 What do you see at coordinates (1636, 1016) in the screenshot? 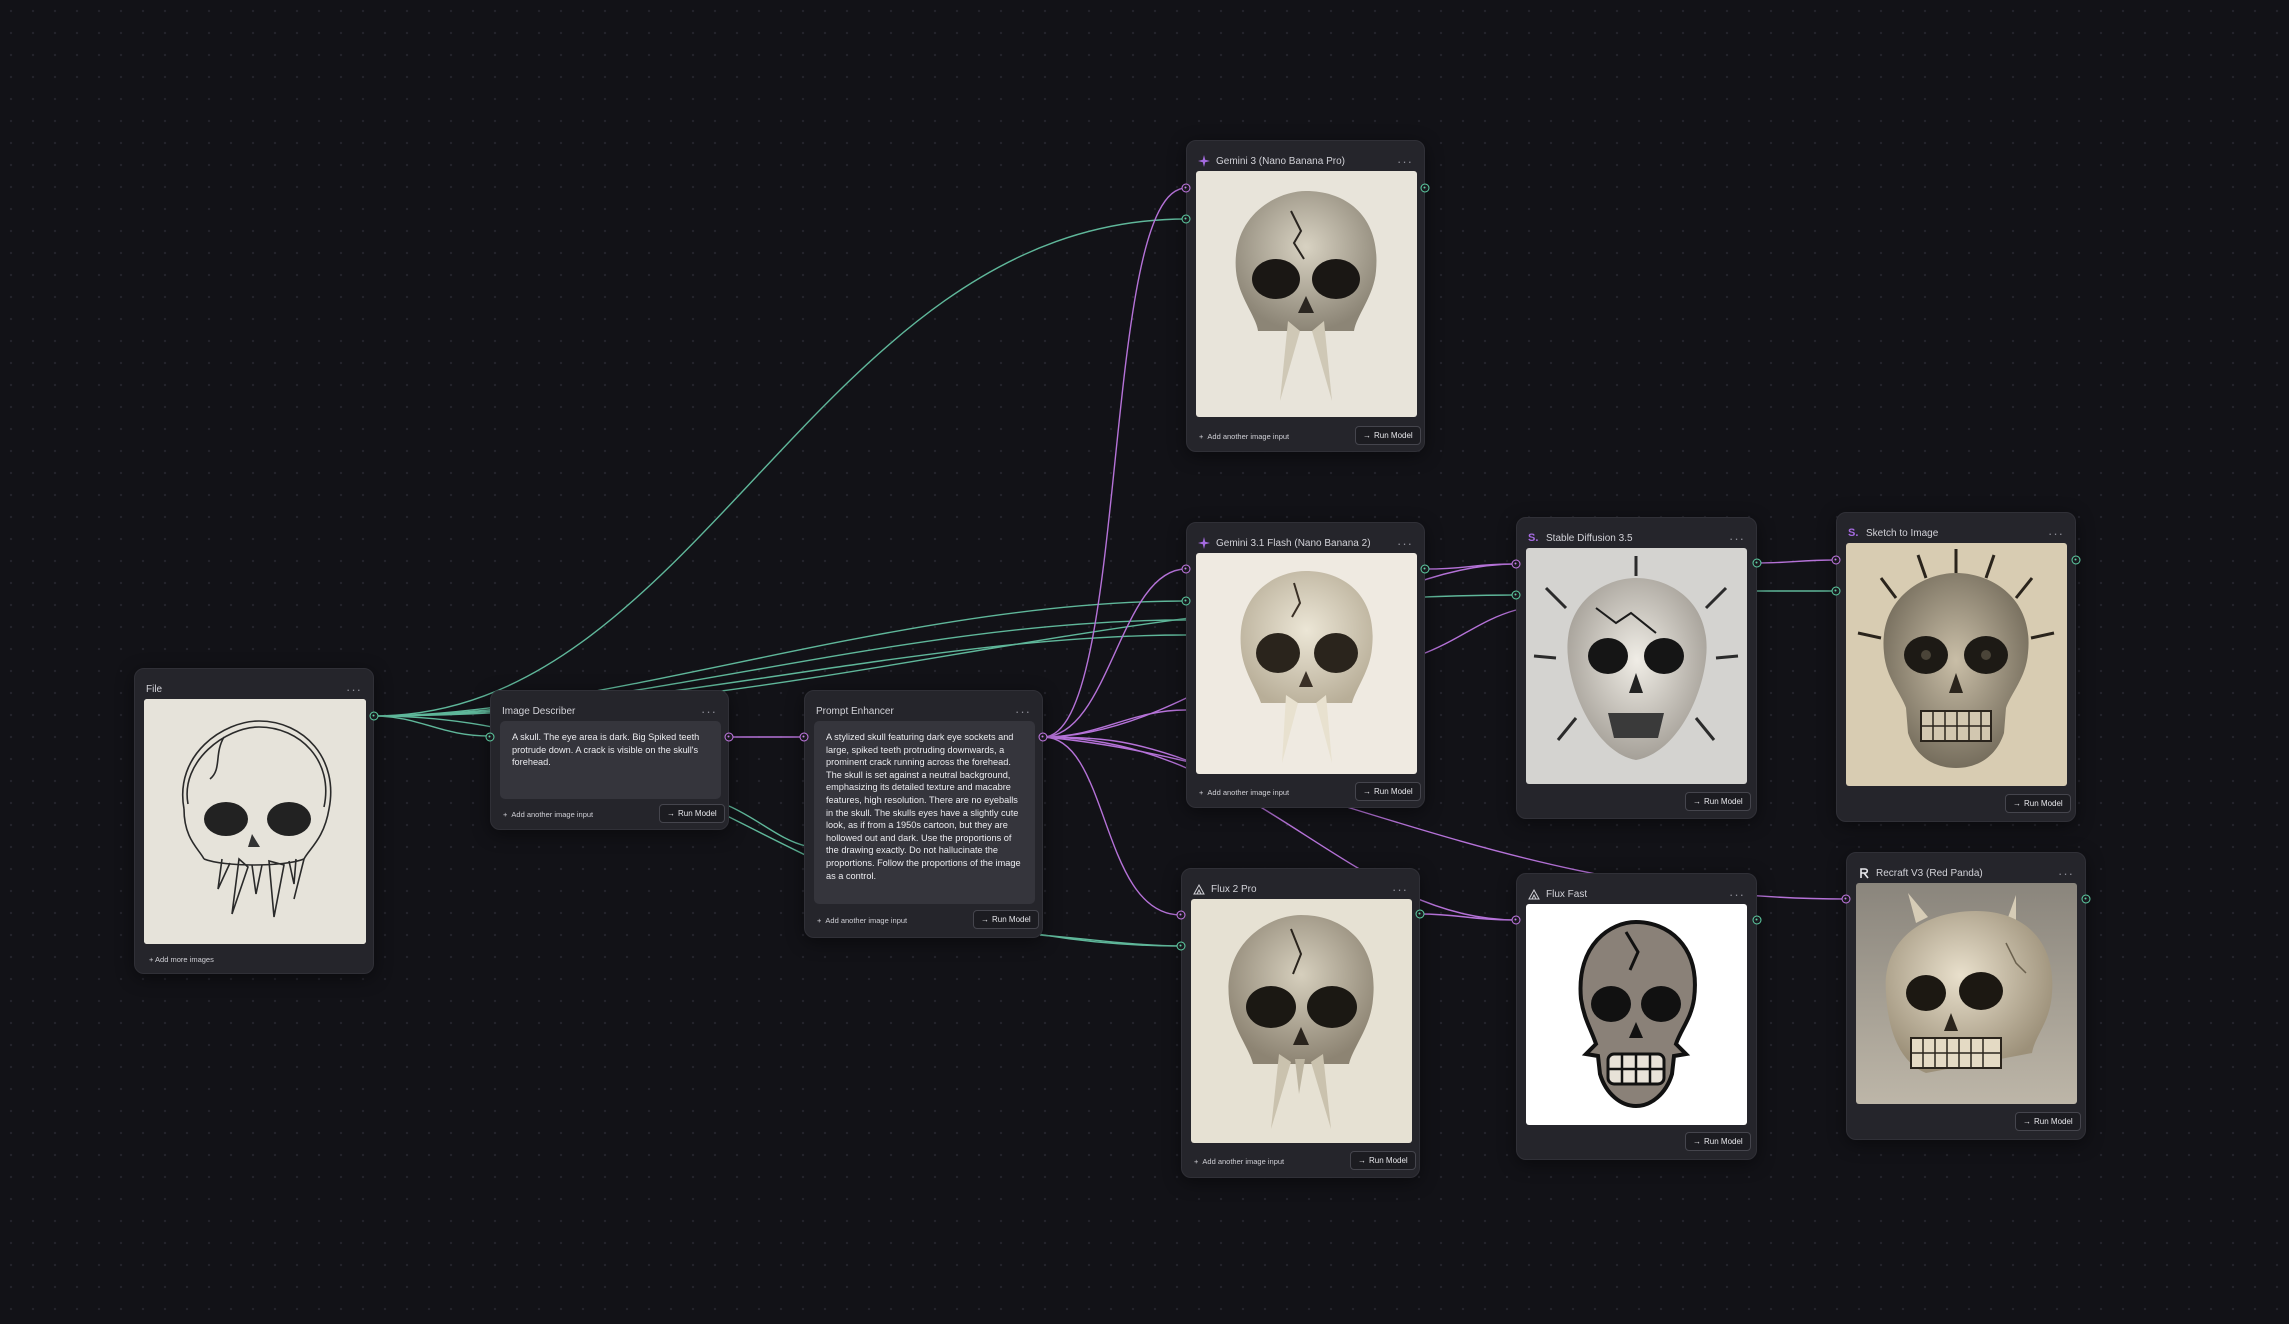
I see `flux-fast-node: Flux Fast ··· → Run Model` at bounding box center [1636, 1016].